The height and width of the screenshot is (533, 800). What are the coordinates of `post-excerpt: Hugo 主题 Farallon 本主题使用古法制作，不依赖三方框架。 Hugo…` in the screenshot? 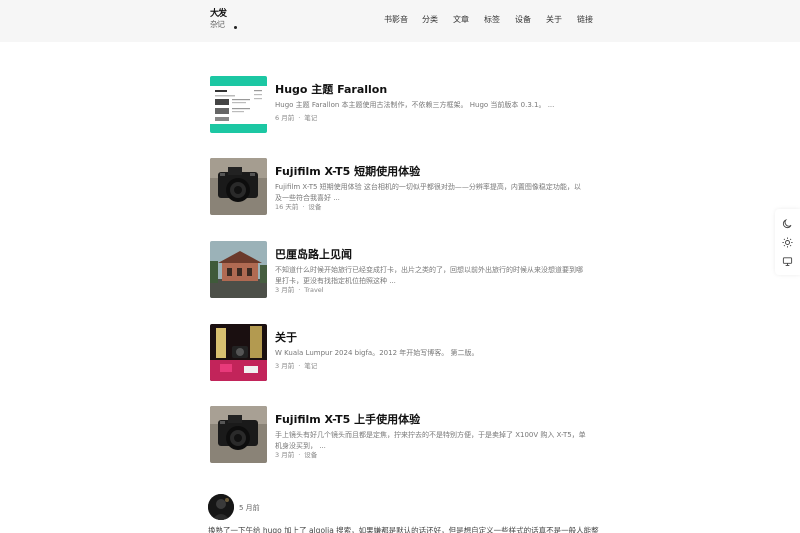 It's located at (415, 105).